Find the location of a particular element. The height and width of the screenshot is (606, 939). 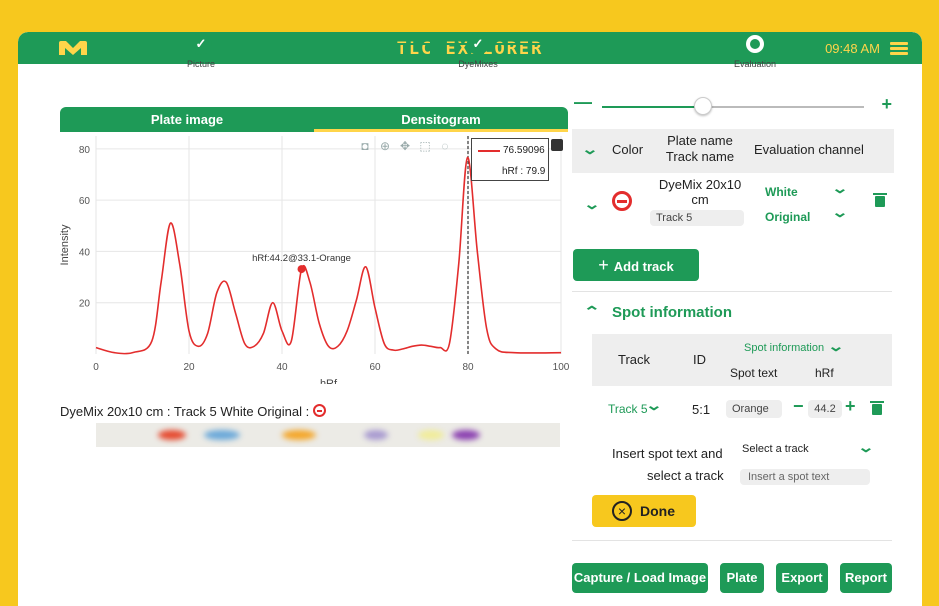

spot-info-chevron-down-icon: ⌄ is located at coordinates (836, 346).